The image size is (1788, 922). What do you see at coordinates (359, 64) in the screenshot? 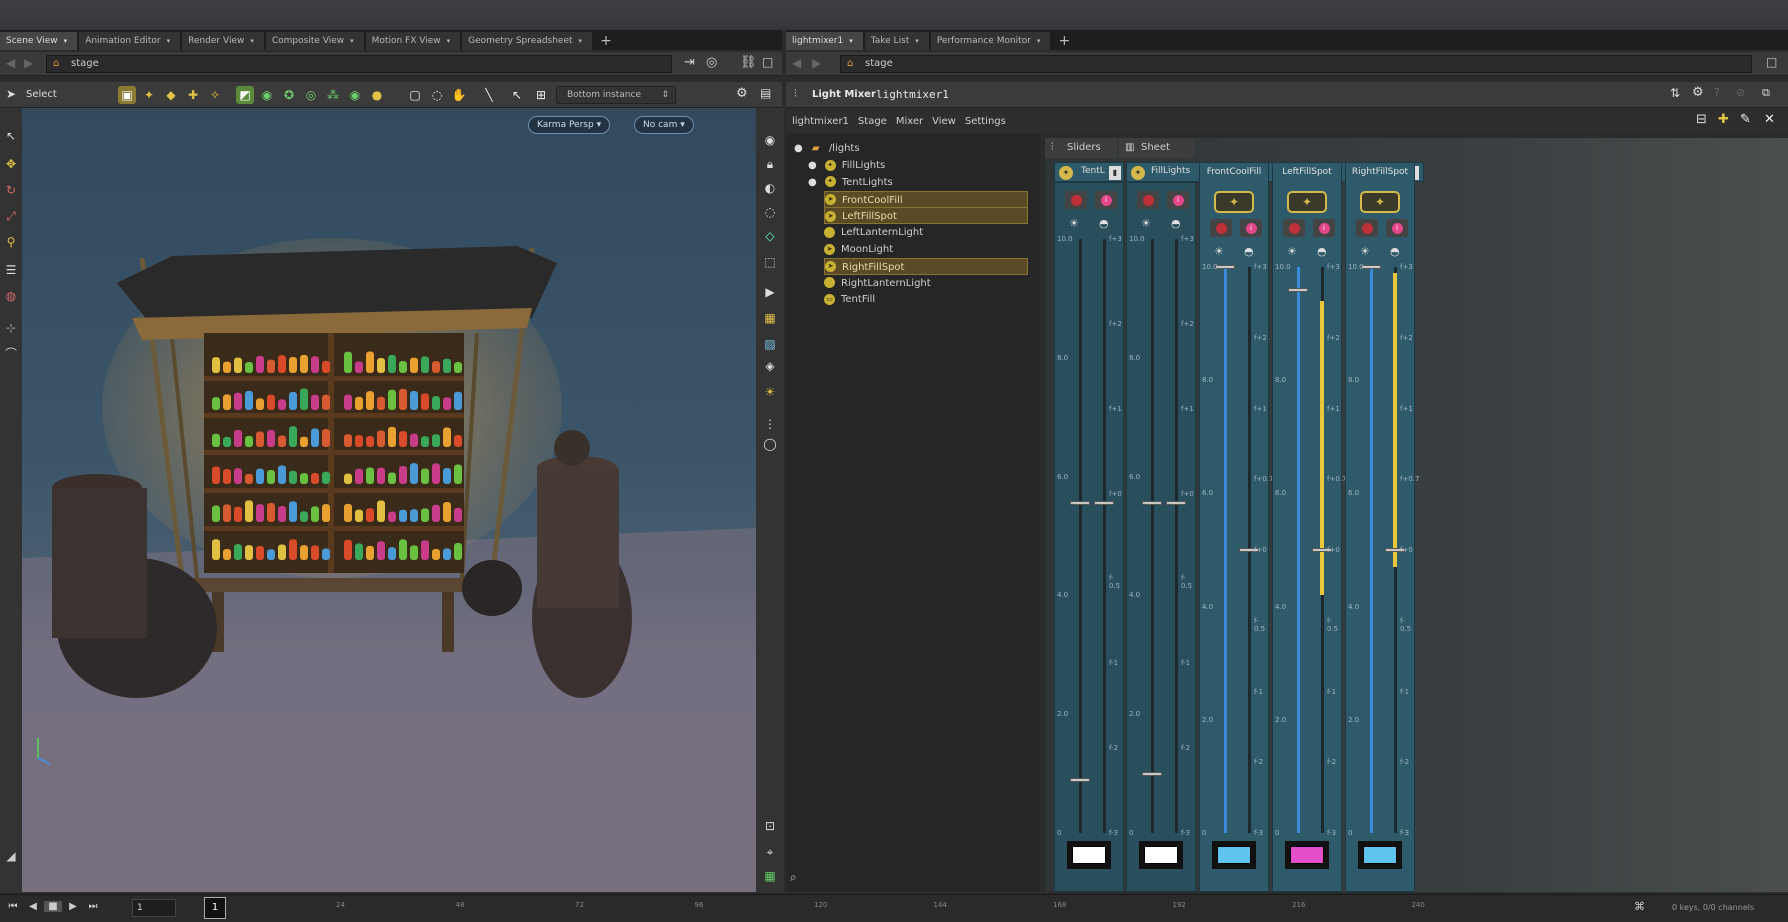
I see `left-path-field: ⌂ stage` at bounding box center [359, 64].